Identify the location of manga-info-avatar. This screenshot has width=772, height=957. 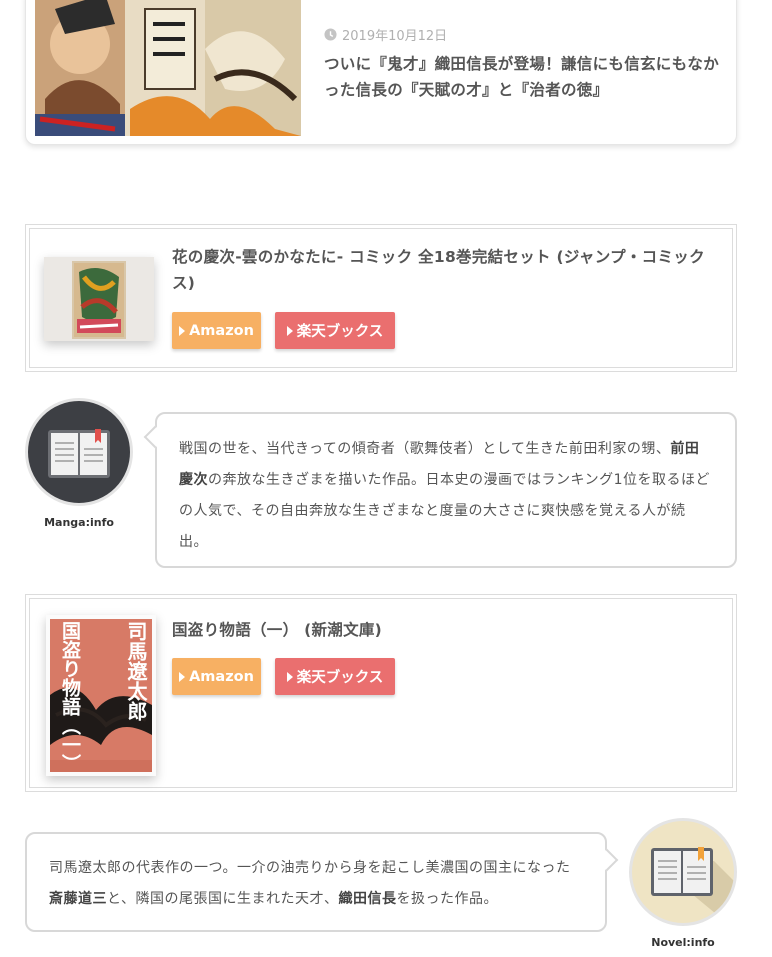
(79, 452).